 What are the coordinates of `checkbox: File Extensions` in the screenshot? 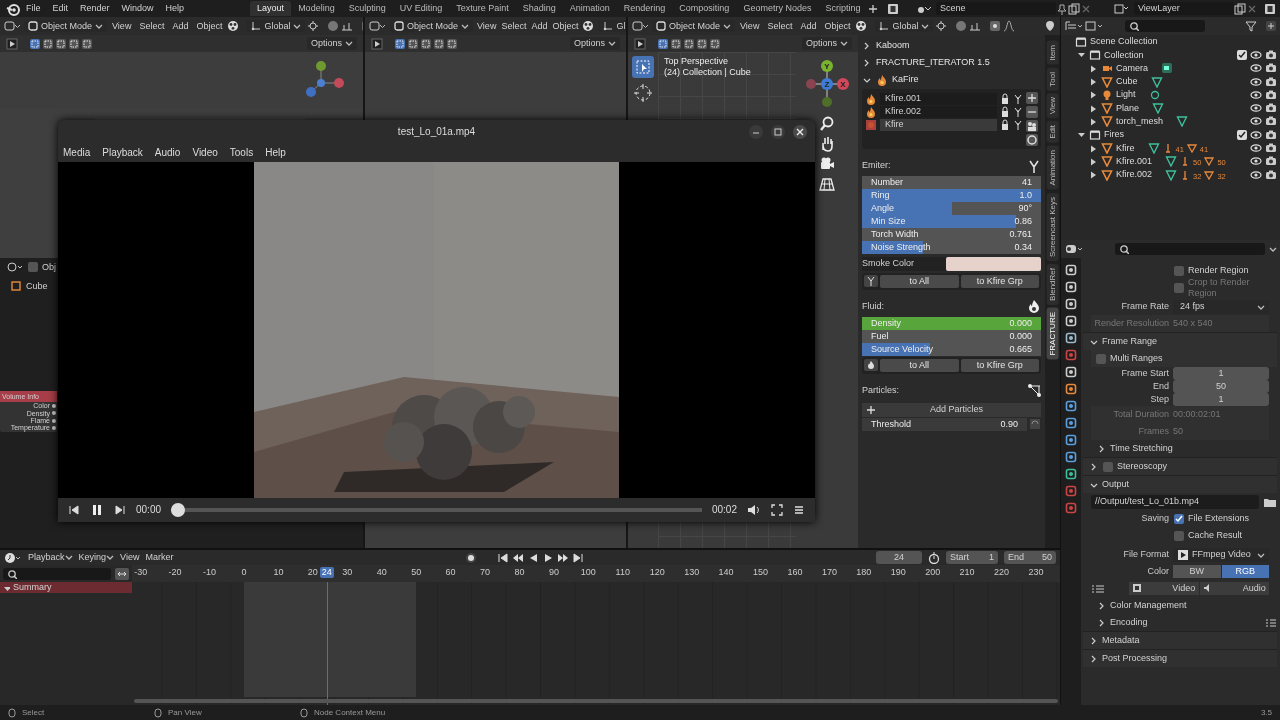 It's located at (1211, 518).